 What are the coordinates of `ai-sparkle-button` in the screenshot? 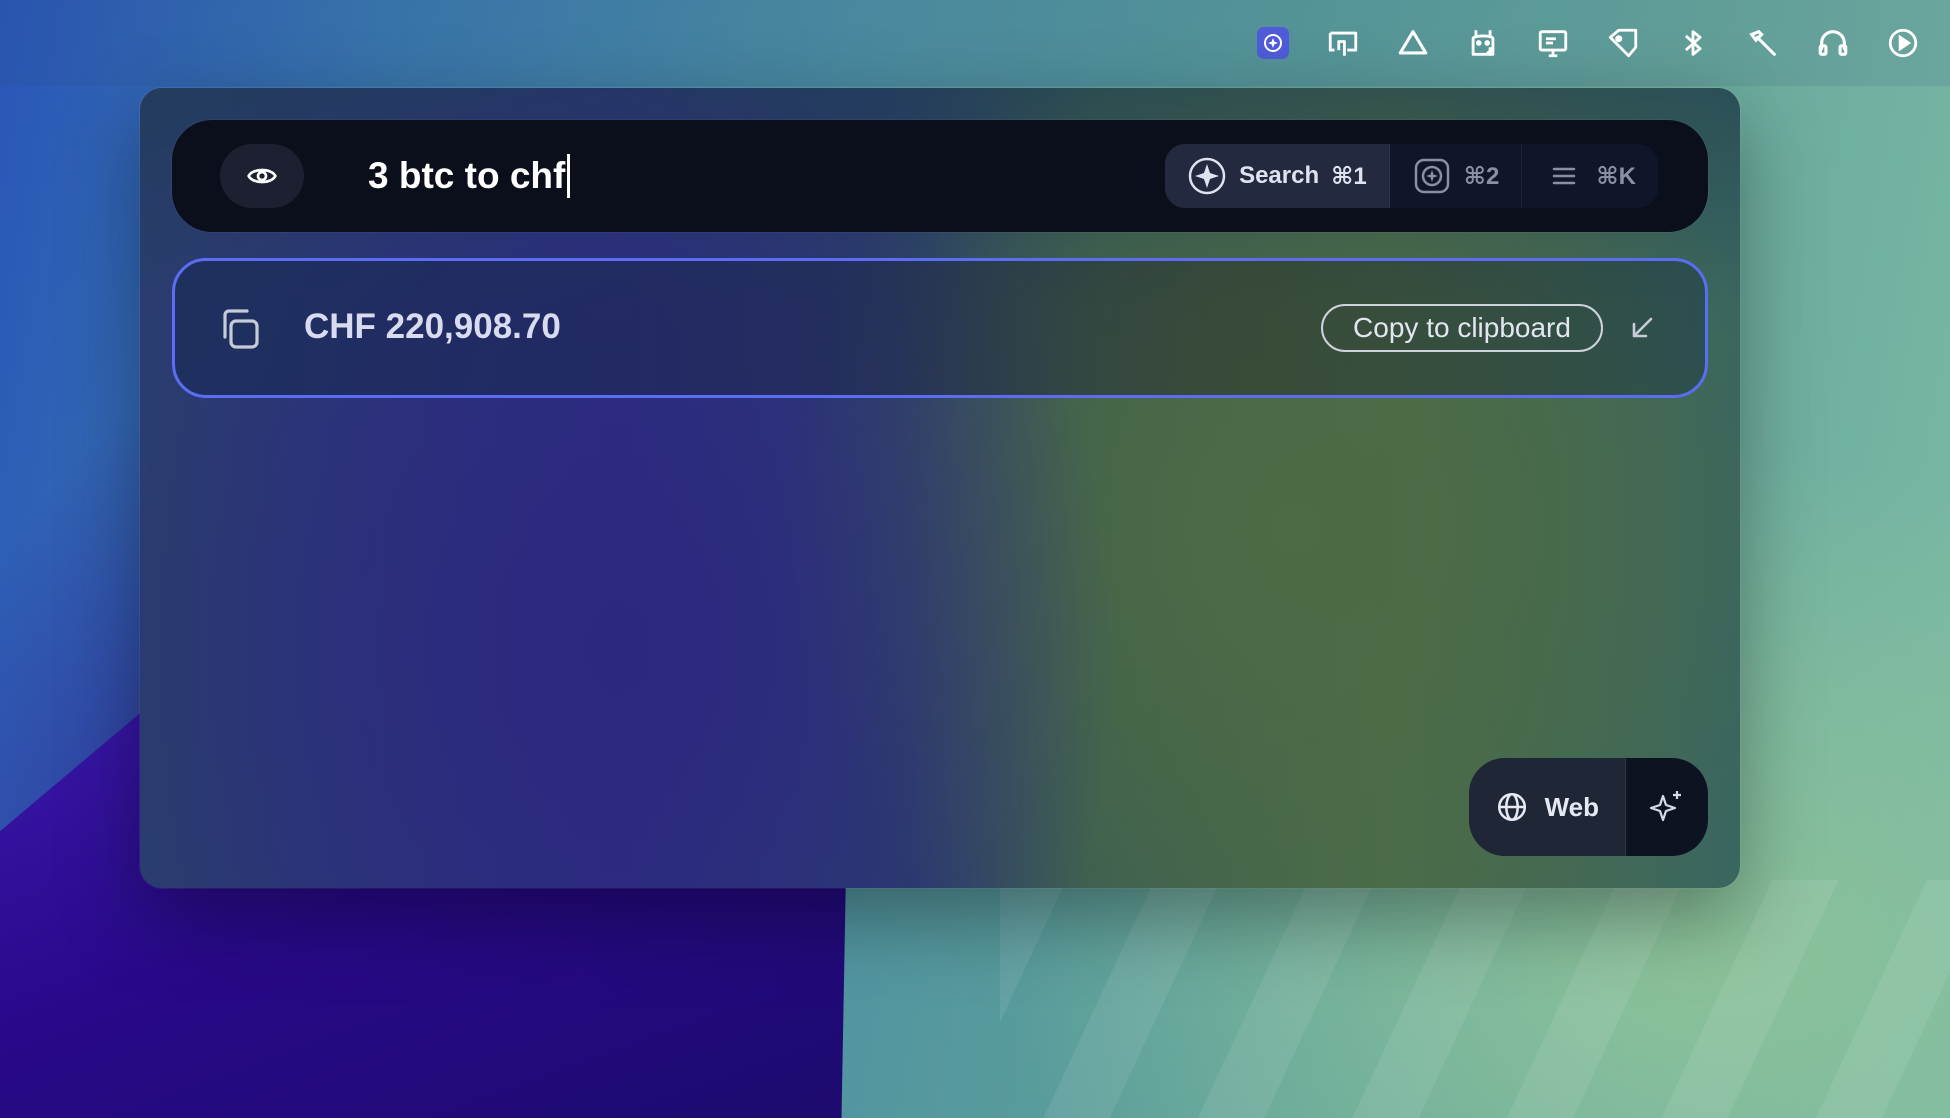 It's located at (1667, 807).